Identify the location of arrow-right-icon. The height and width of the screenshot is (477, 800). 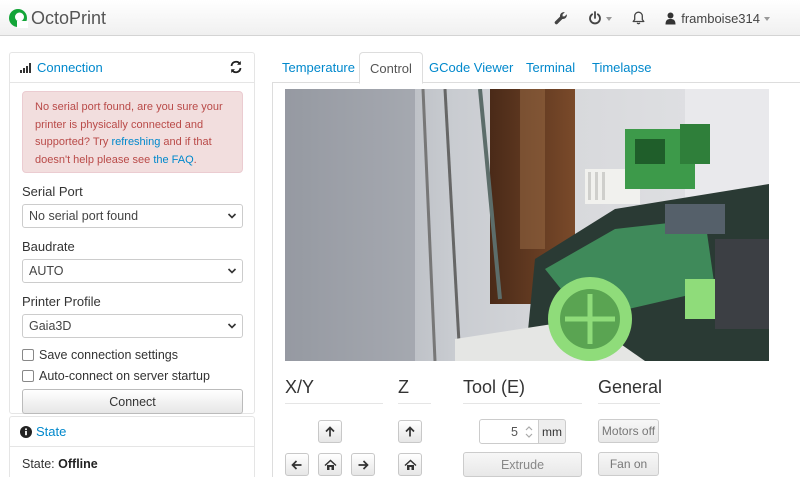
(363, 464).